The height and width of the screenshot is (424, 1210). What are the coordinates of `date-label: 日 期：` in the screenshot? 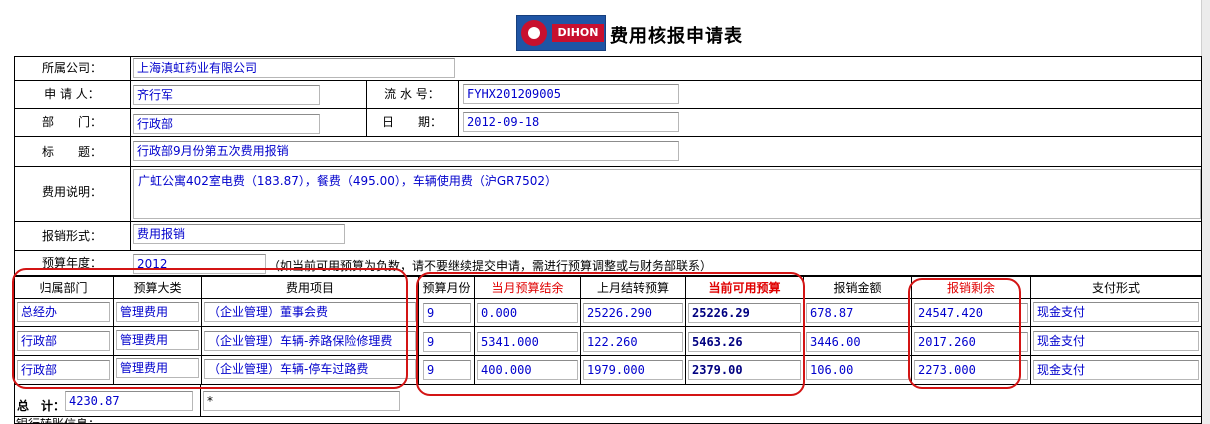 It's located at (411, 122).